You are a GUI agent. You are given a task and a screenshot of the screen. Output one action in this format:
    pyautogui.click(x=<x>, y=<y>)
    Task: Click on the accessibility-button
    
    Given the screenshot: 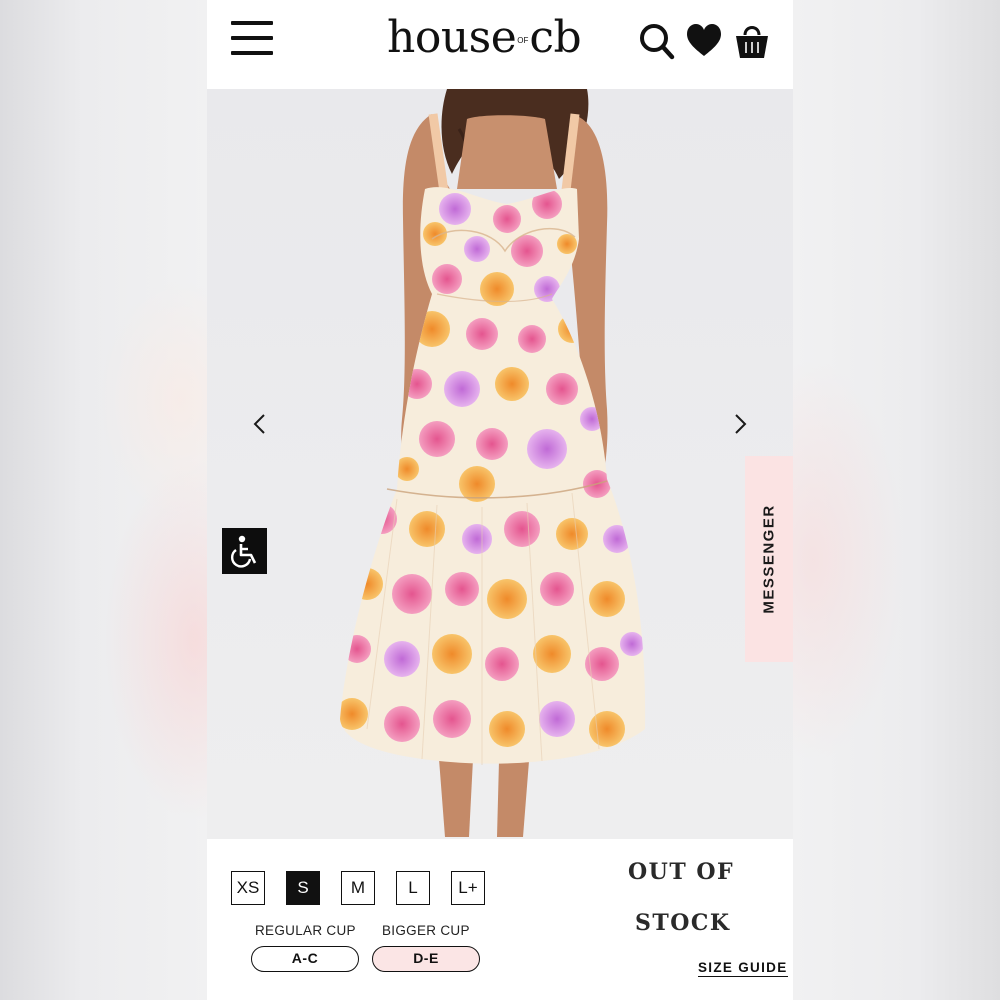 What is the action you would take?
    pyautogui.click(x=244, y=551)
    